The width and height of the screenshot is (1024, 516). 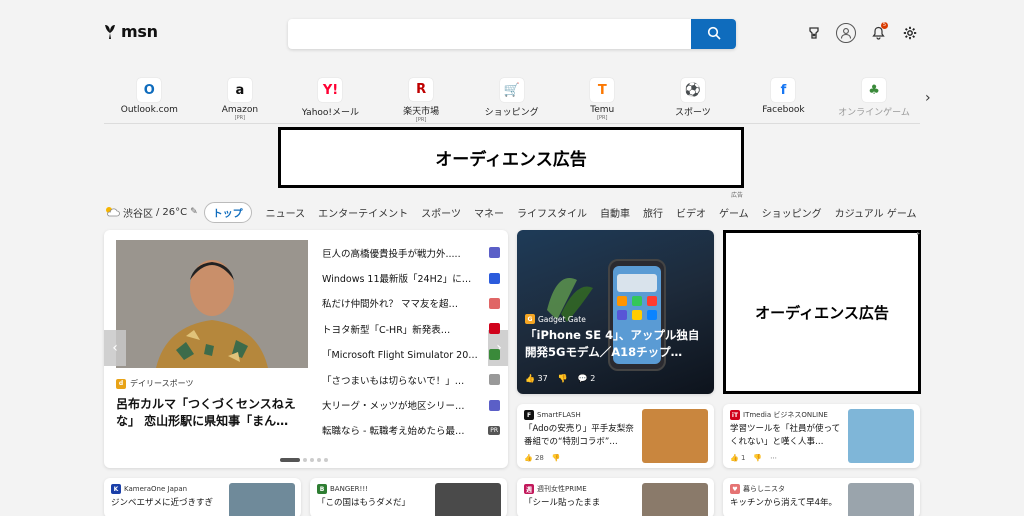 What do you see at coordinates (330, 98) in the screenshot?
I see `quick-link-yahoo-mail: Y! Yahoo!メール` at bounding box center [330, 98].